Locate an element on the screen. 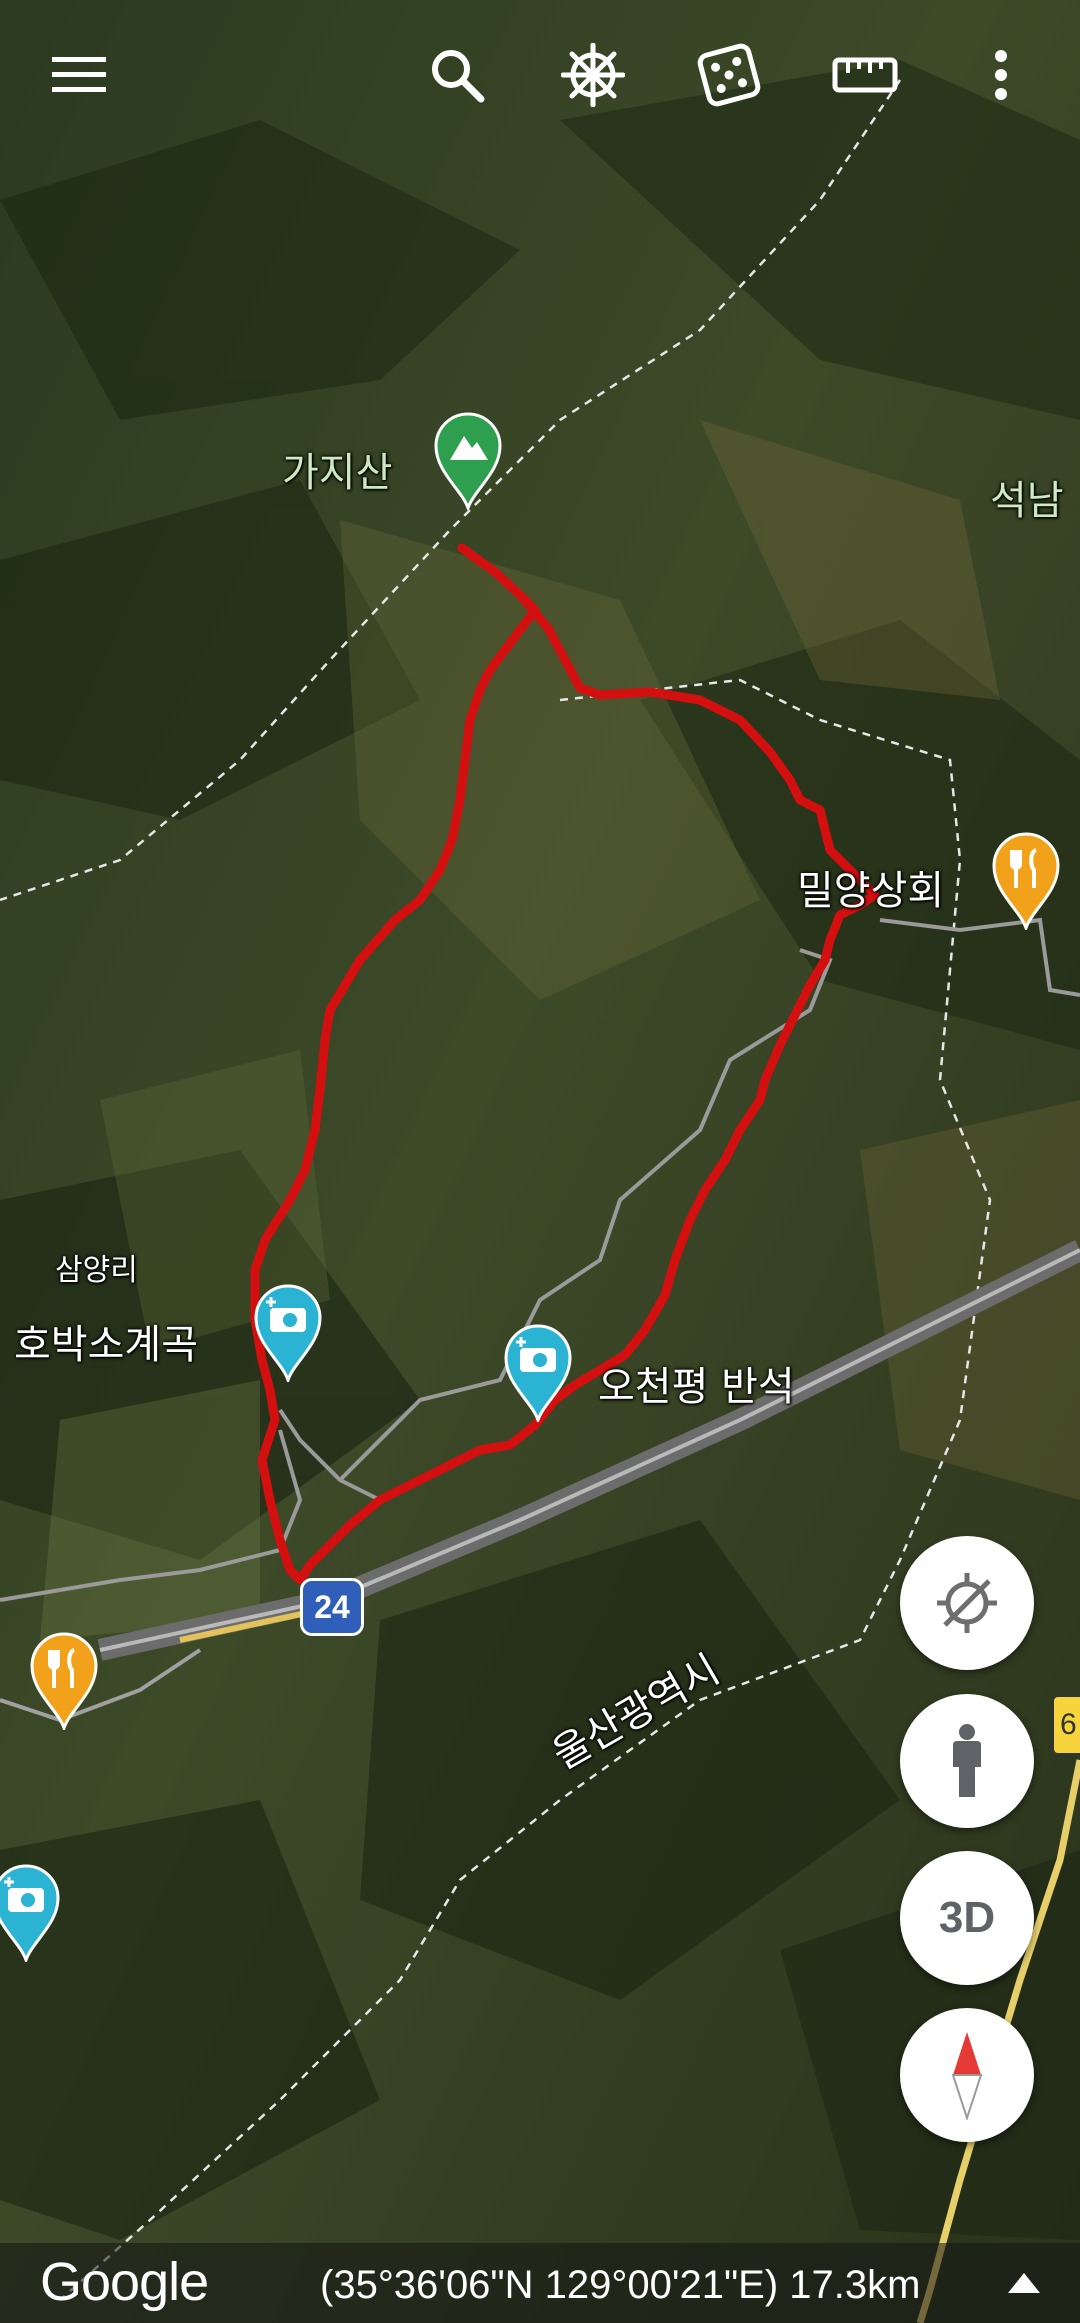 Image resolution: width=1080 pixels, height=2323 pixels. mountain-label: 가지산 is located at coordinates (337, 469).